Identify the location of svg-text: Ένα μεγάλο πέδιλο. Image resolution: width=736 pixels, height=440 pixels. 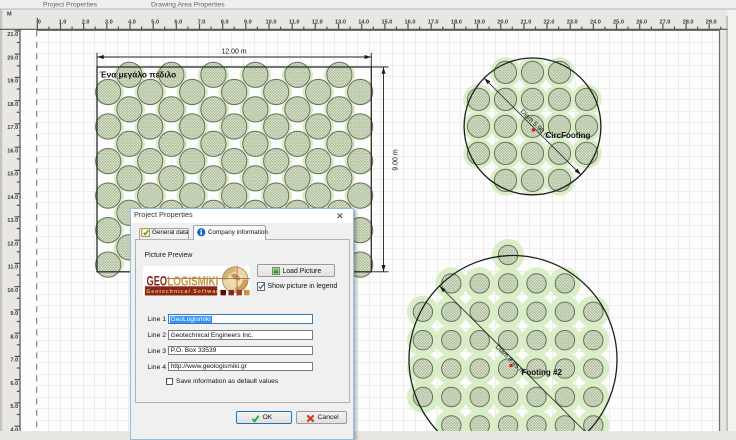
(138, 75).